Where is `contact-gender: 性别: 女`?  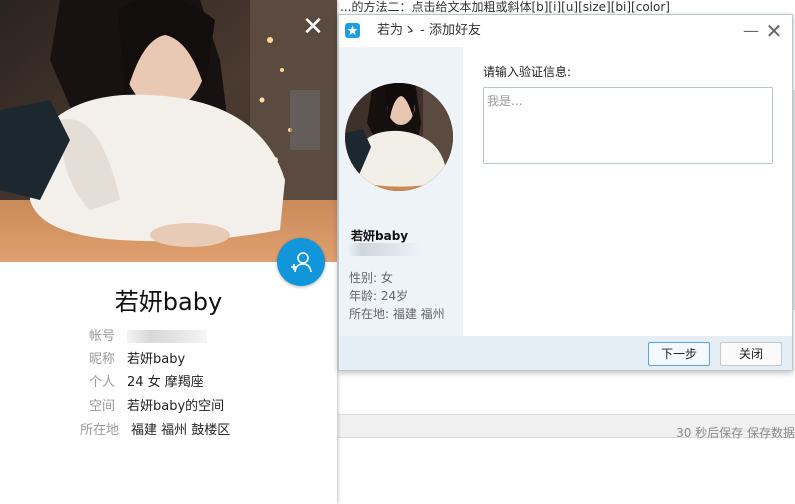 contact-gender: 性别: 女 is located at coordinates (371, 278).